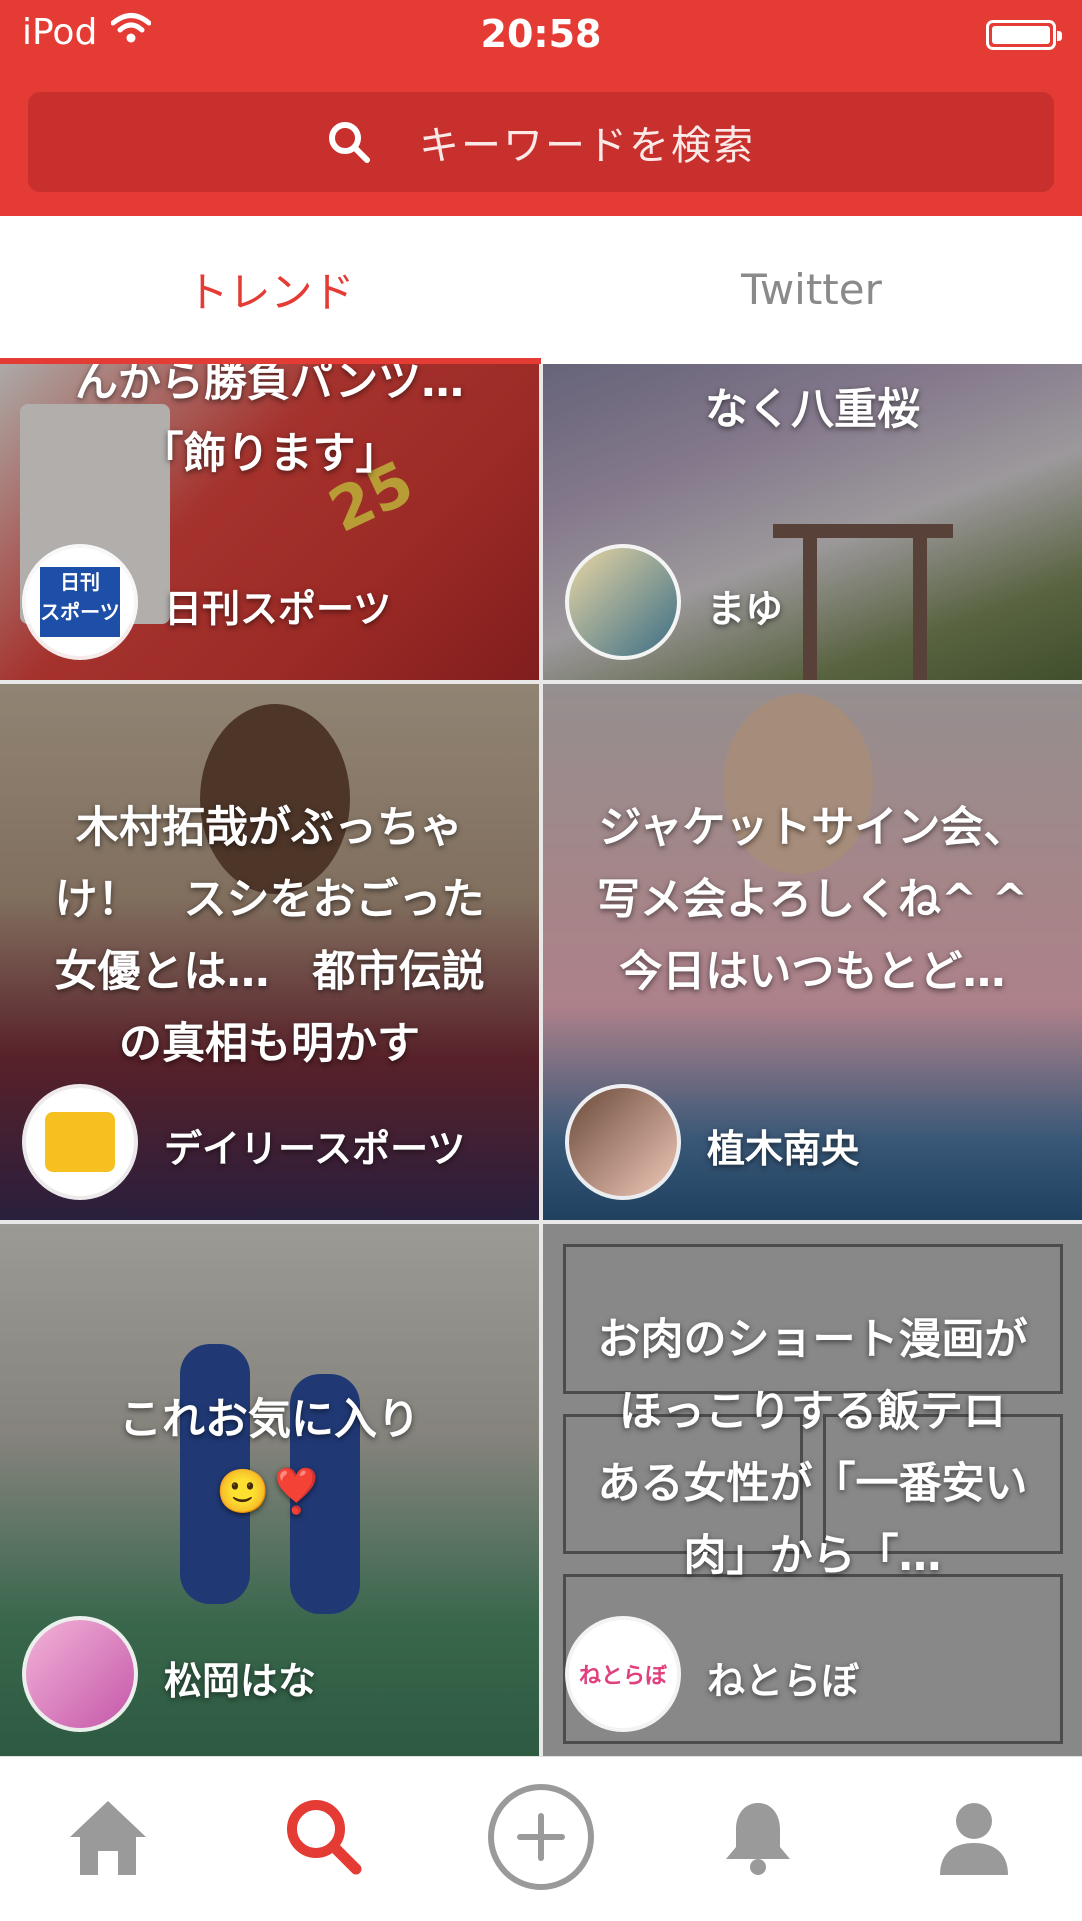  I want to click on plus-circle-icon, so click(541, 1839).